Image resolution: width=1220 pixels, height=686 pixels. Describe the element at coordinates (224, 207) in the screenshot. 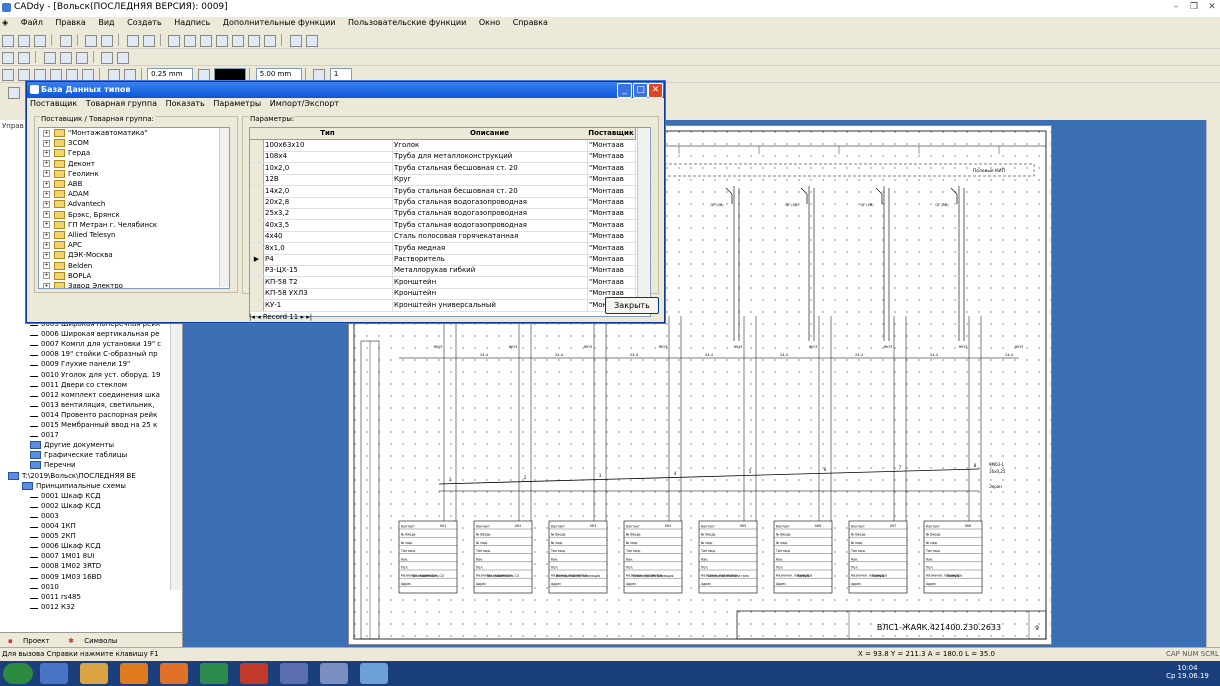

I see `supplier-scrollbar` at that location.